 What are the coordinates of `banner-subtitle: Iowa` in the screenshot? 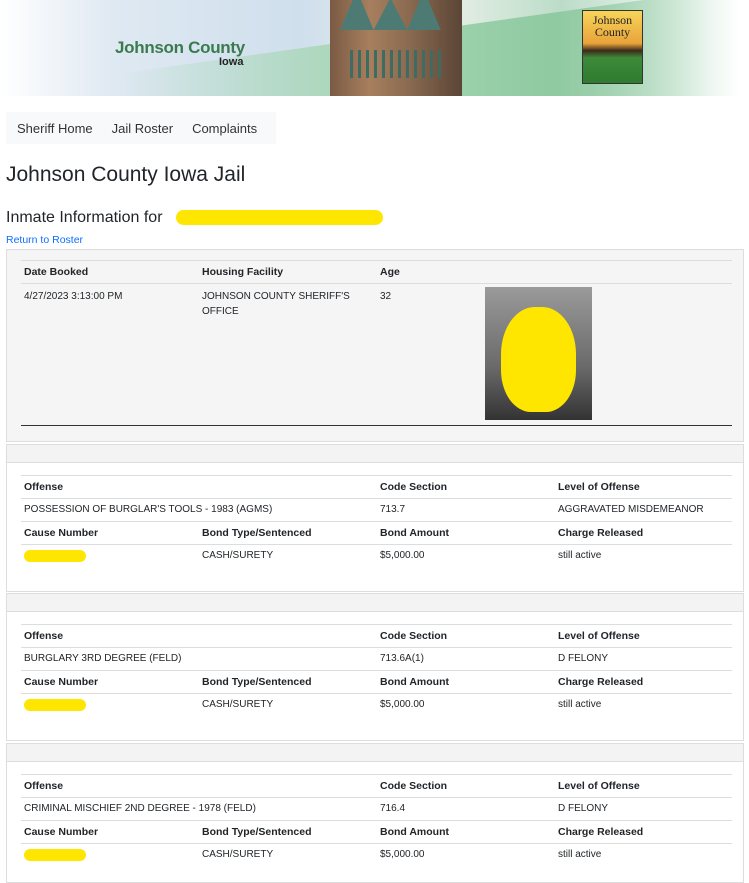 It's located at (231, 62).